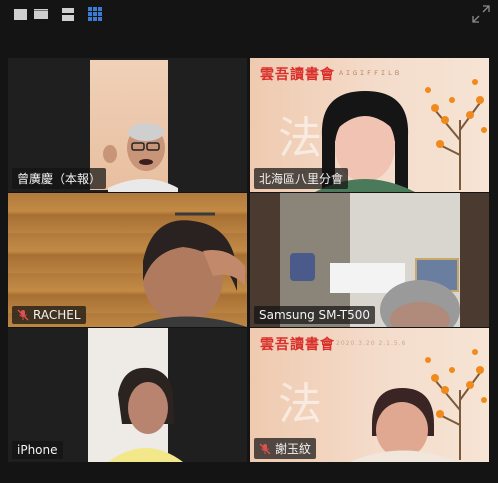 The image size is (498, 483). What do you see at coordinates (293, 449) in the screenshot?
I see `participant-name: 謝玉紋` at bounding box center [293, 449].